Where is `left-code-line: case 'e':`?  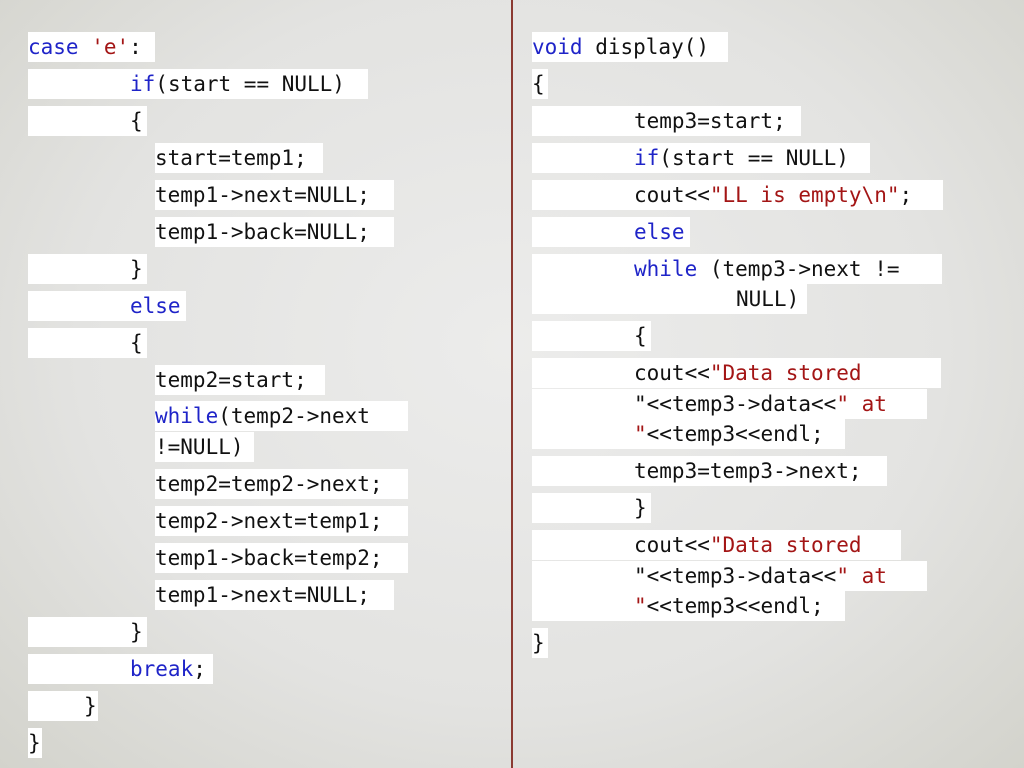
left-code-line: case 'e': is located at coordinates (255, 47).